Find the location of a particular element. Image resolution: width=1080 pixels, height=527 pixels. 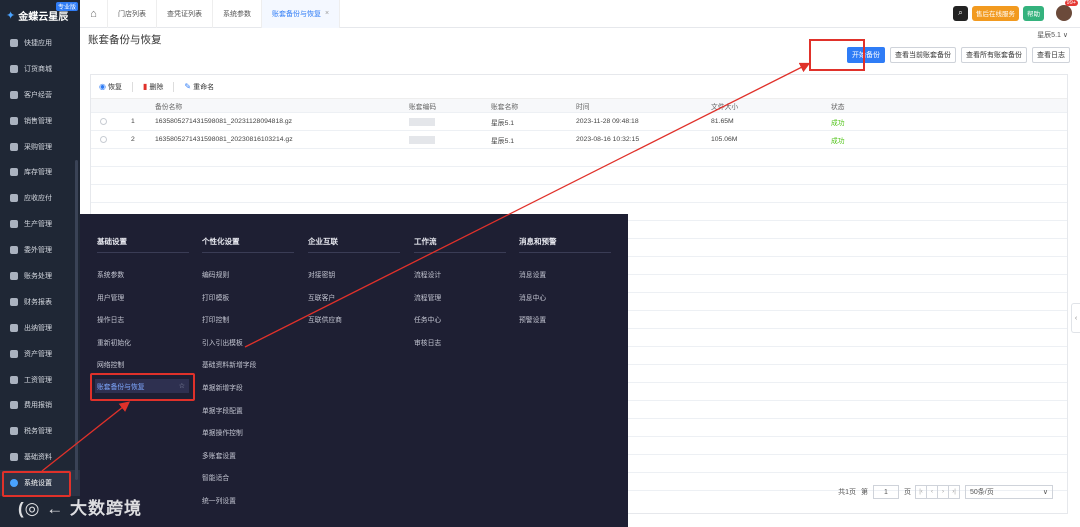

menu-item: 互联客户 is located at coordinates (321, 297).